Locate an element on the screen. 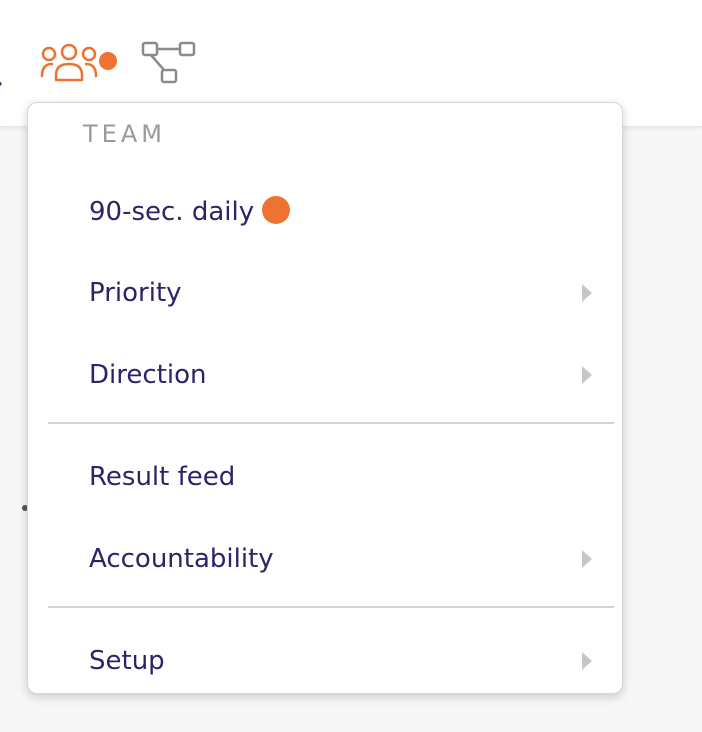 The height and width of the screenshot is (732, 702). notification-badge-icon is located at coordinates (276, 210).